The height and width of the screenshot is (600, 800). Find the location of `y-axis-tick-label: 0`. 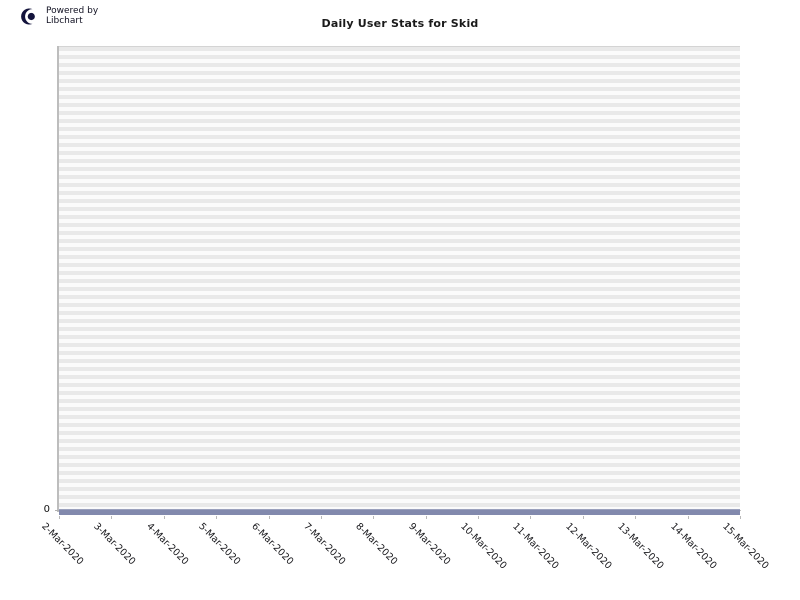

y-axis-tick-label: 0 is located at coordinates (46, 509).